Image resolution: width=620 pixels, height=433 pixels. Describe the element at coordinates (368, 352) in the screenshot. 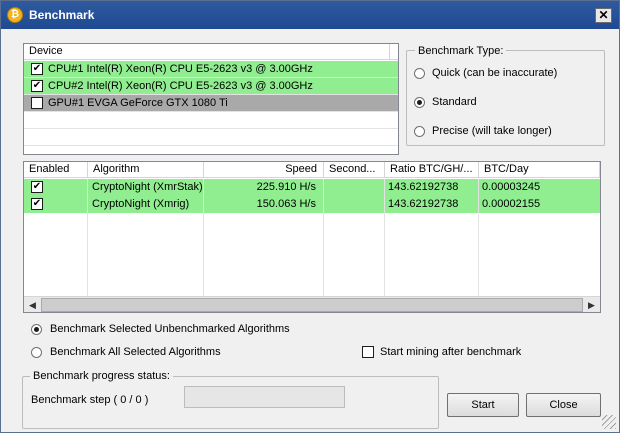

I see `start-mining-checkbox` at that location.